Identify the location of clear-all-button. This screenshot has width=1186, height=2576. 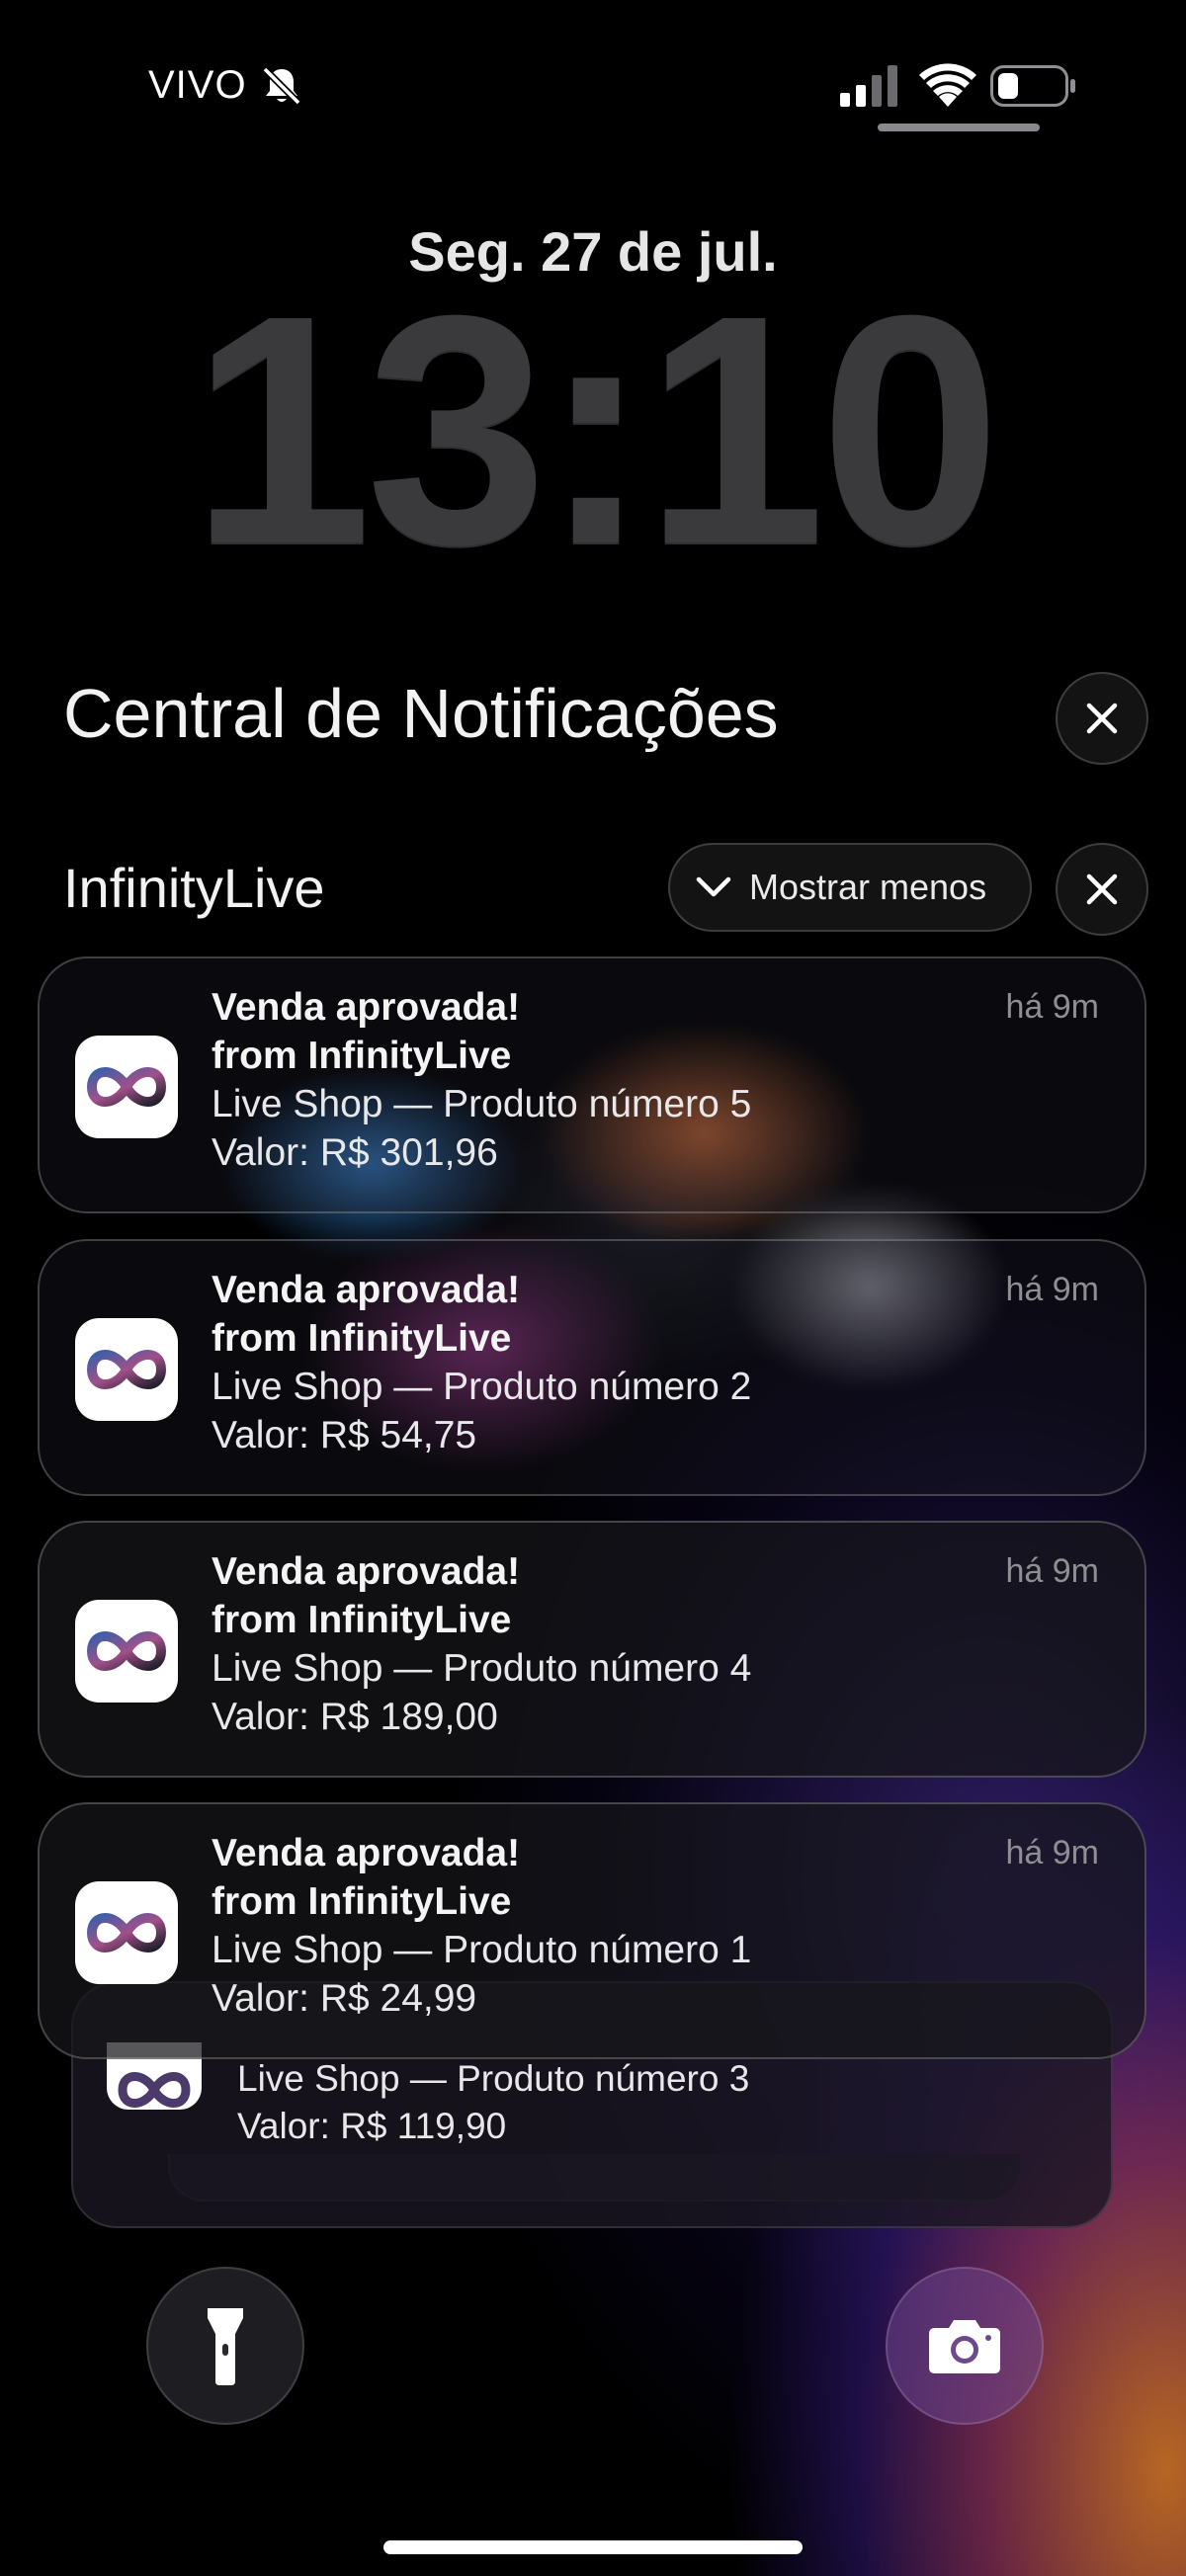
(1102, 718).